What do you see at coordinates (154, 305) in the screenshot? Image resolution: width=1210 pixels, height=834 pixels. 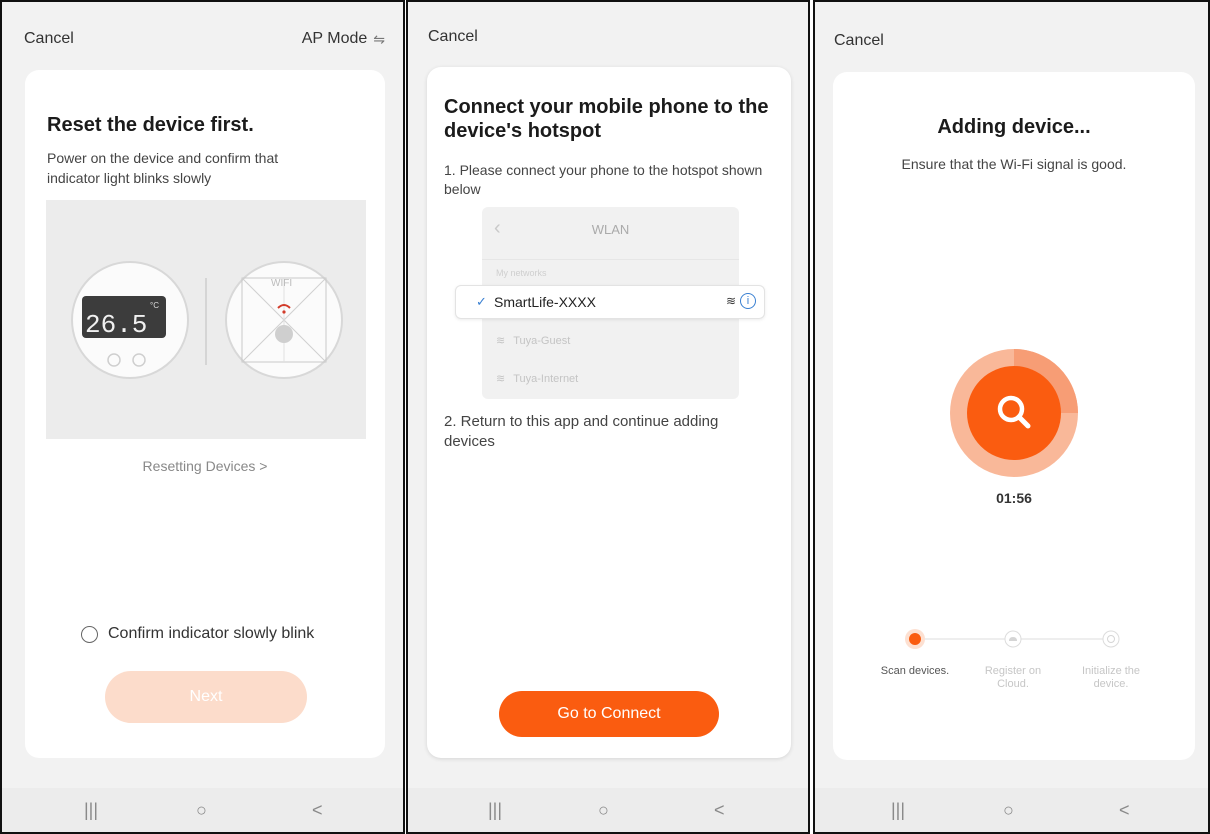 I see `display-unit: °C` at bounding box center [154, 305].